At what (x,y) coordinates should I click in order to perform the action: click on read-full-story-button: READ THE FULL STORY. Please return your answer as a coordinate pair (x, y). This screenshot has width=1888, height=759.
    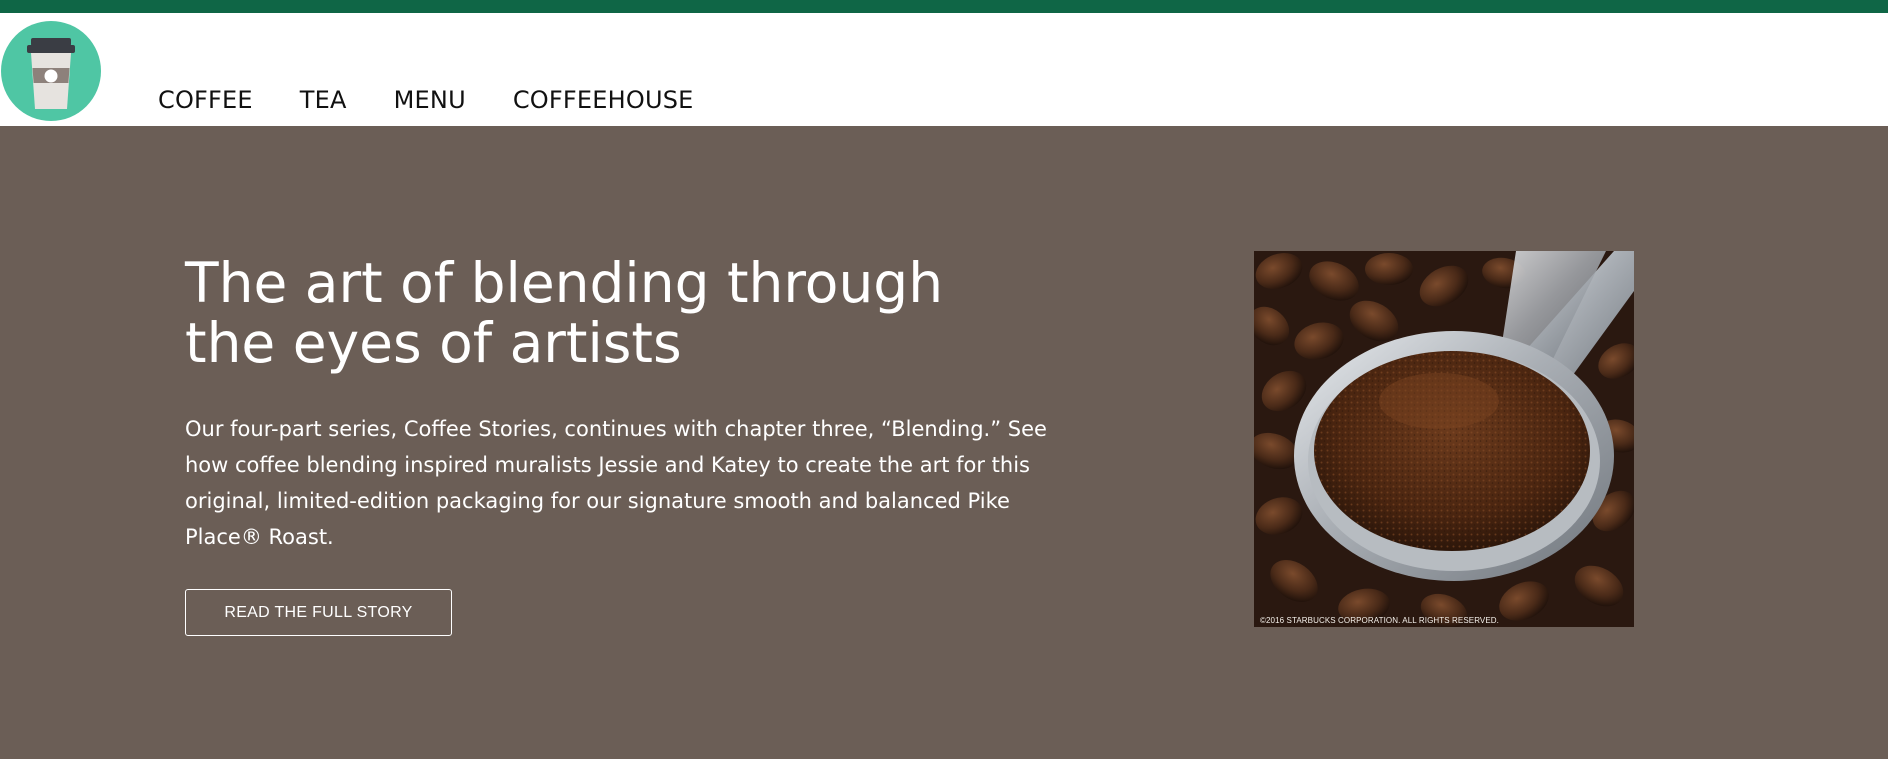
    Looking at the image, I should click on (318, 612).